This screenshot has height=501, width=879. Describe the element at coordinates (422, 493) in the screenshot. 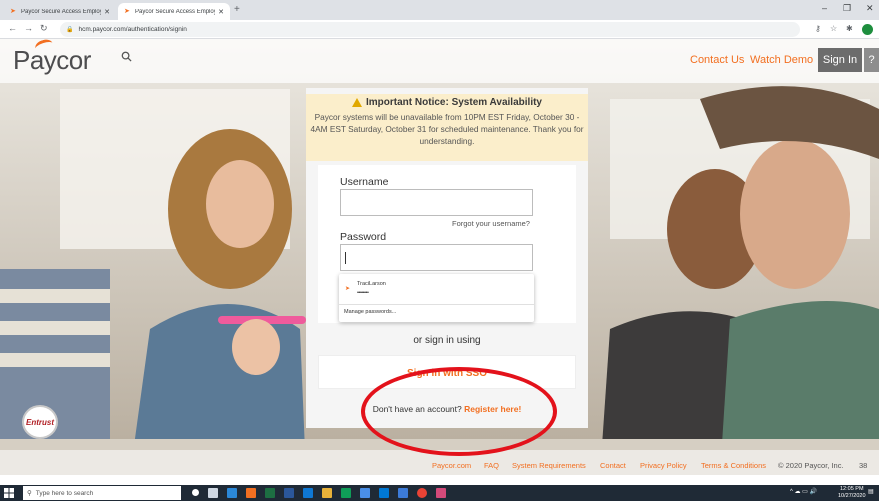

I see `chrome-icon` at that location.